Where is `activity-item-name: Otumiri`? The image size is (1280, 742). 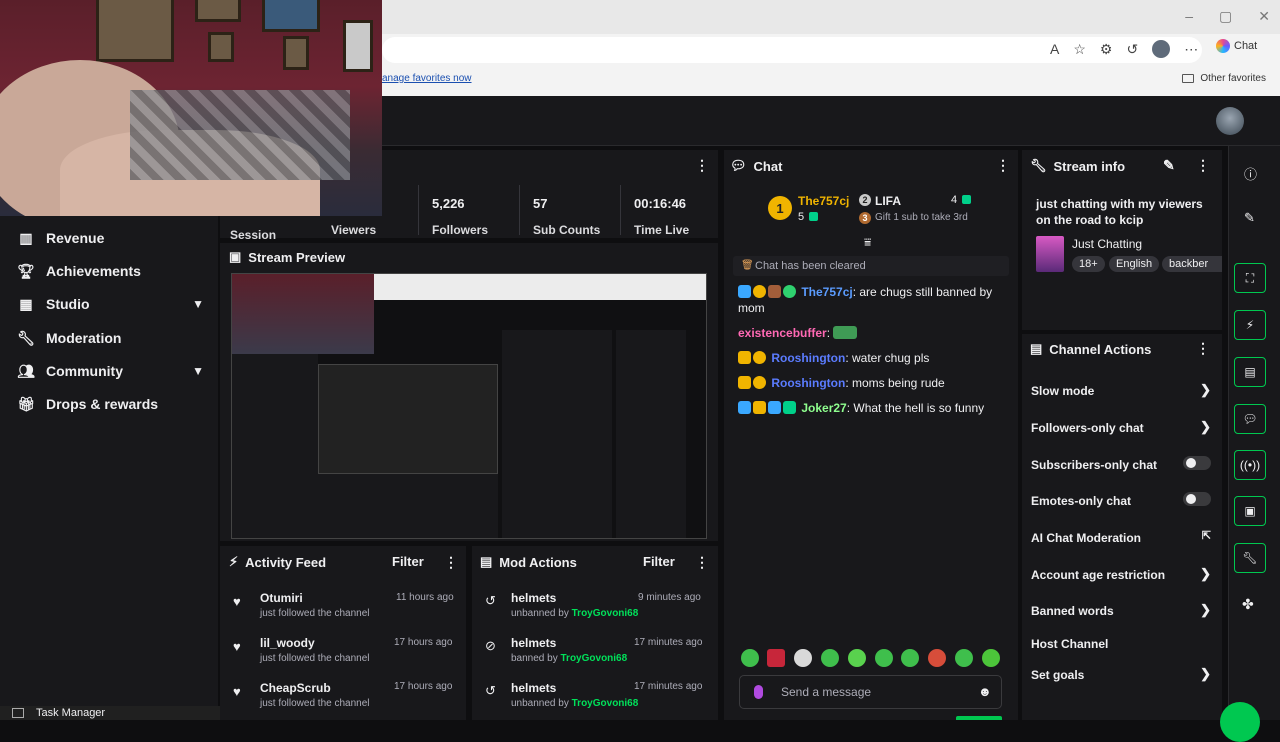
activity-item-name: Otumiri is located at coordinates (281, 598).